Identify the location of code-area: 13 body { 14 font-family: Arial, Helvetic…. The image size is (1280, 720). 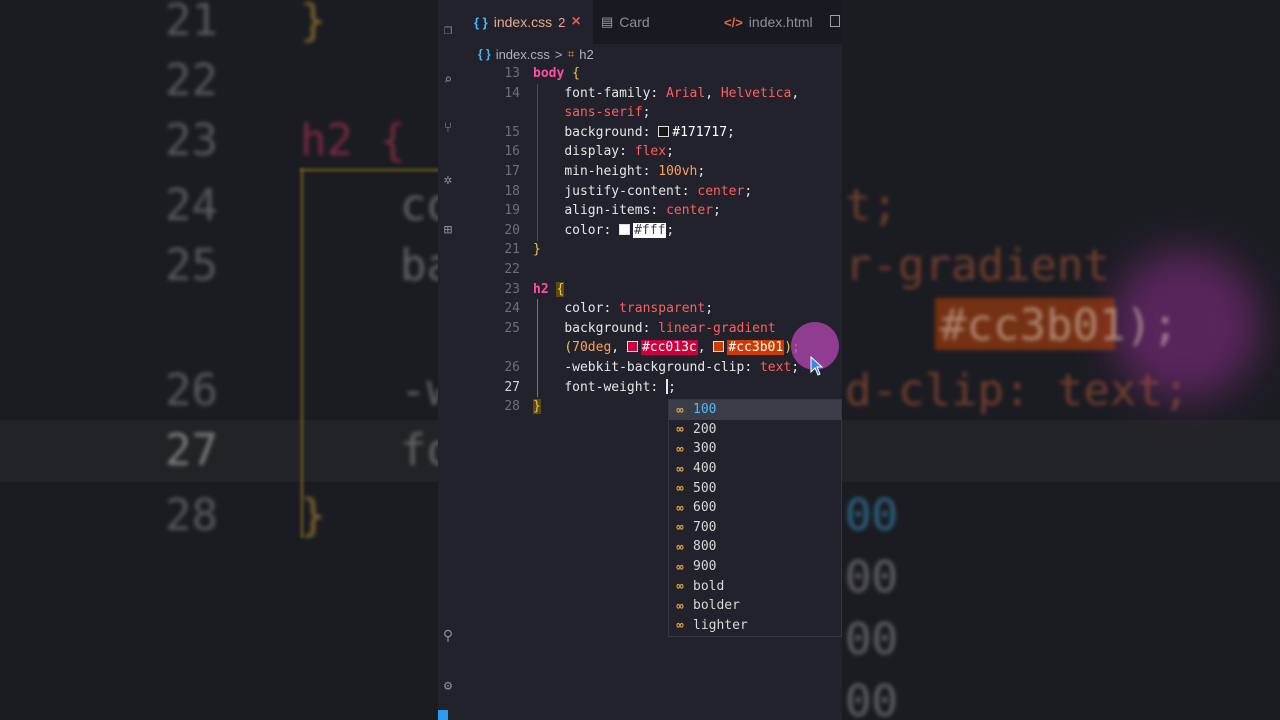
(652, 240).